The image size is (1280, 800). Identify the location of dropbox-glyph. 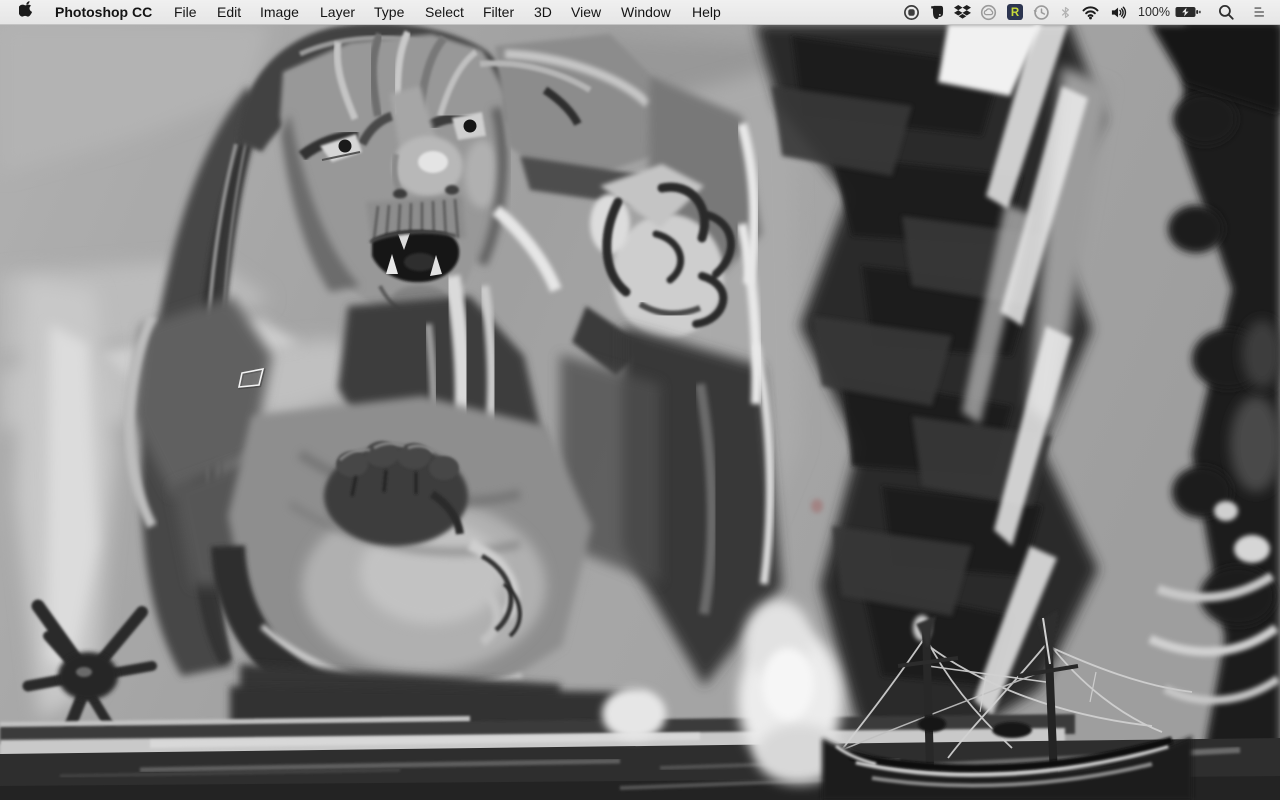
(962, 11).